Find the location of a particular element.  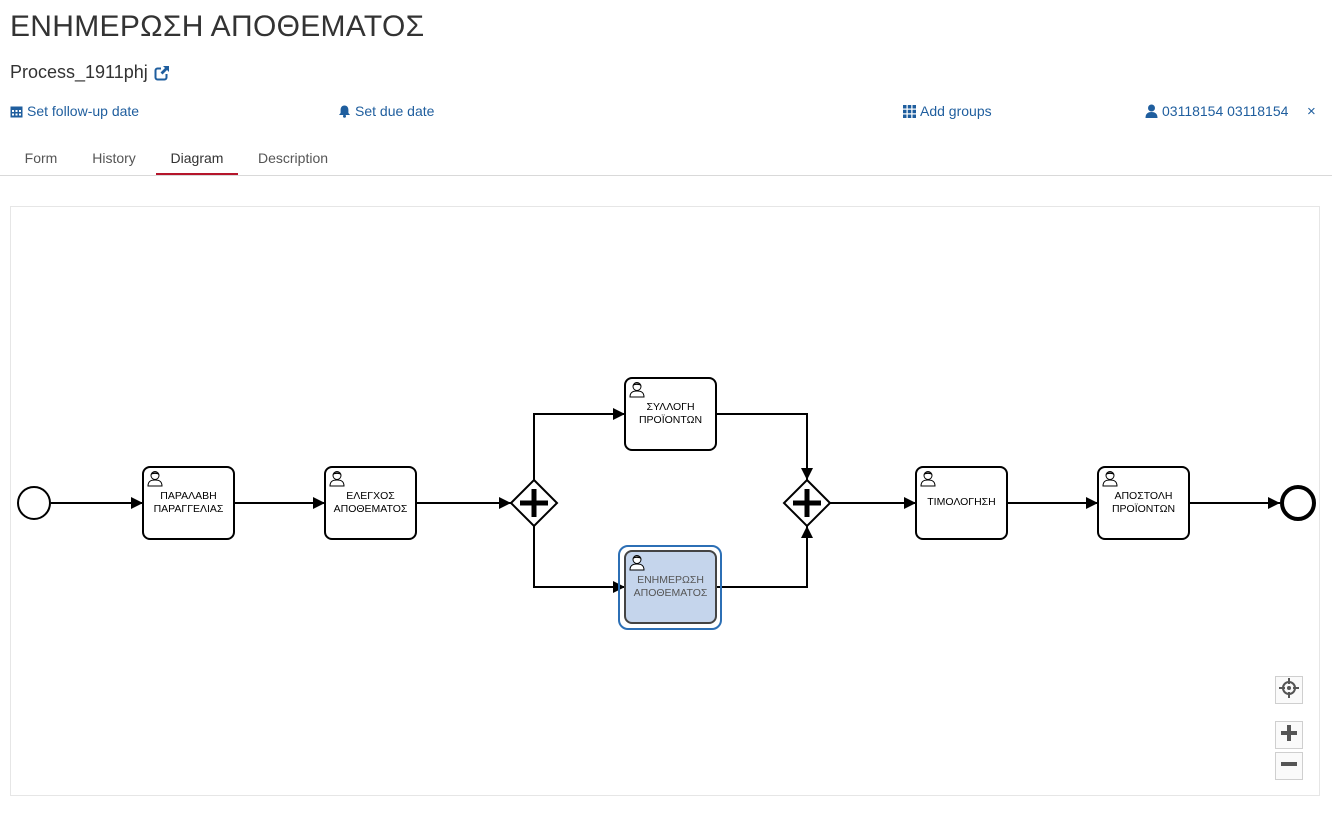

zoom-out-button is located at coordinates (1289, 766).